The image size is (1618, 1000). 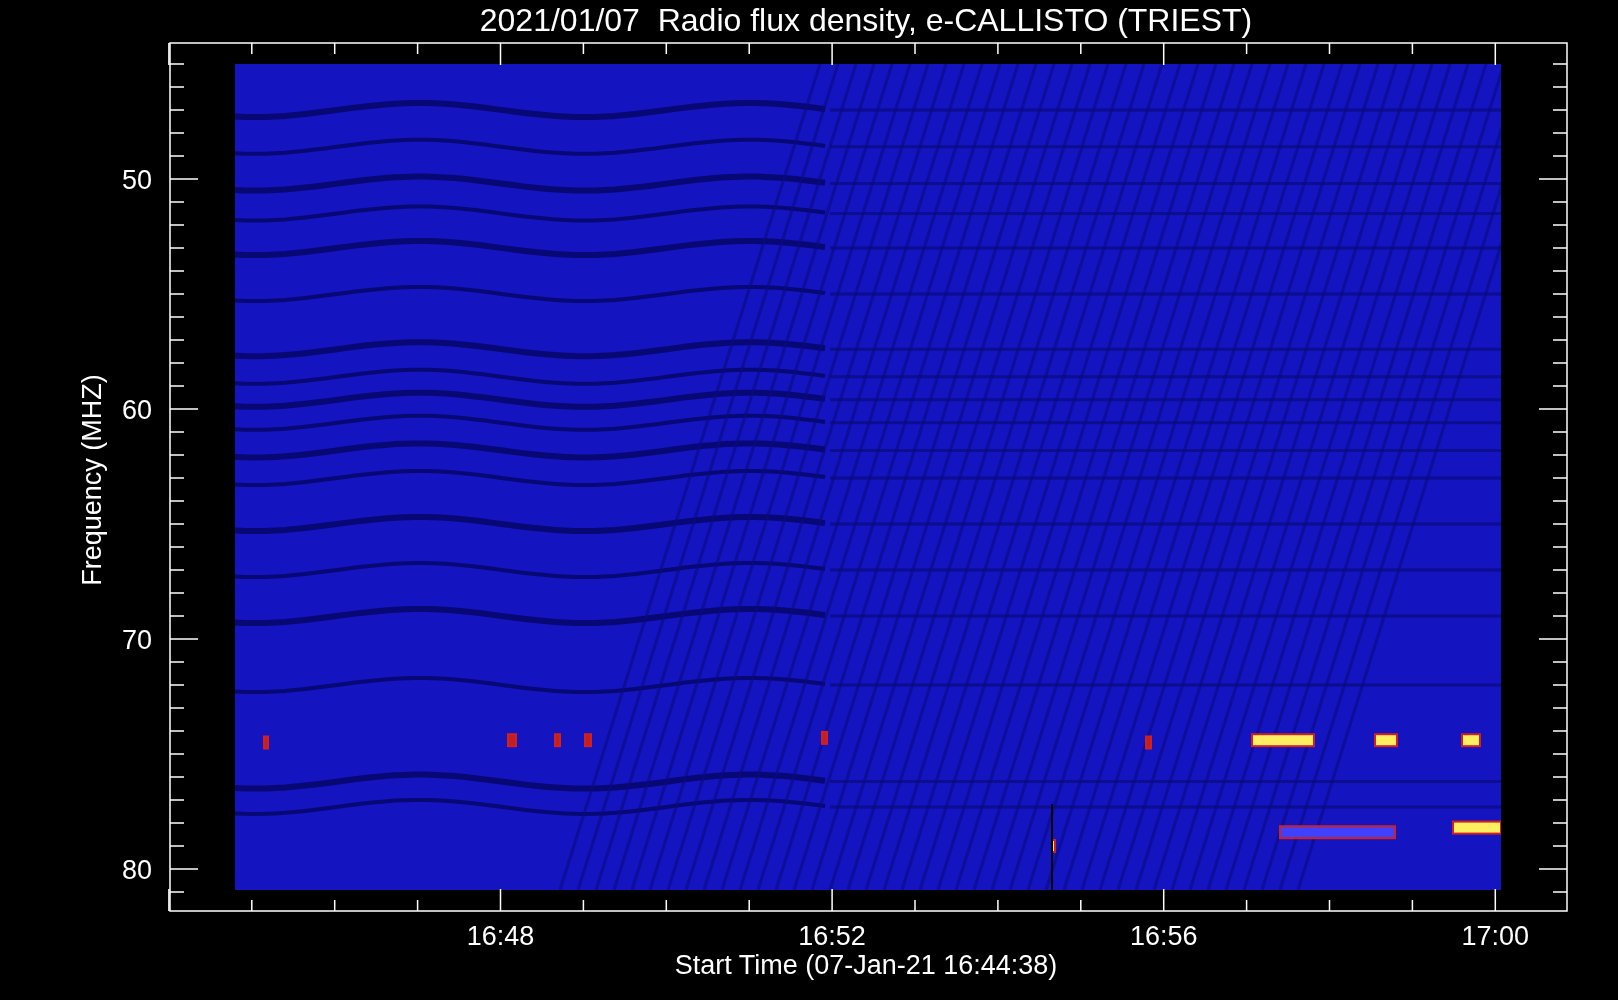 What do you see at coordinates (92, 480) in the screenshot?
I see `axis-title: Frequency (MHZ)` at bounding box center [92, 480].